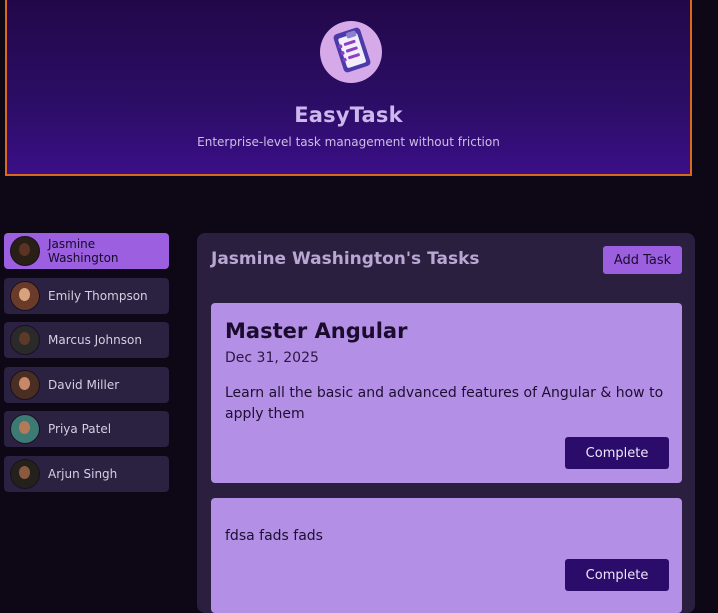 This screenshot has width=718, height=613. Describe the element at coordinates (98, 295) in the screenshot. I see `user-name: Emily Thompson` at that location.